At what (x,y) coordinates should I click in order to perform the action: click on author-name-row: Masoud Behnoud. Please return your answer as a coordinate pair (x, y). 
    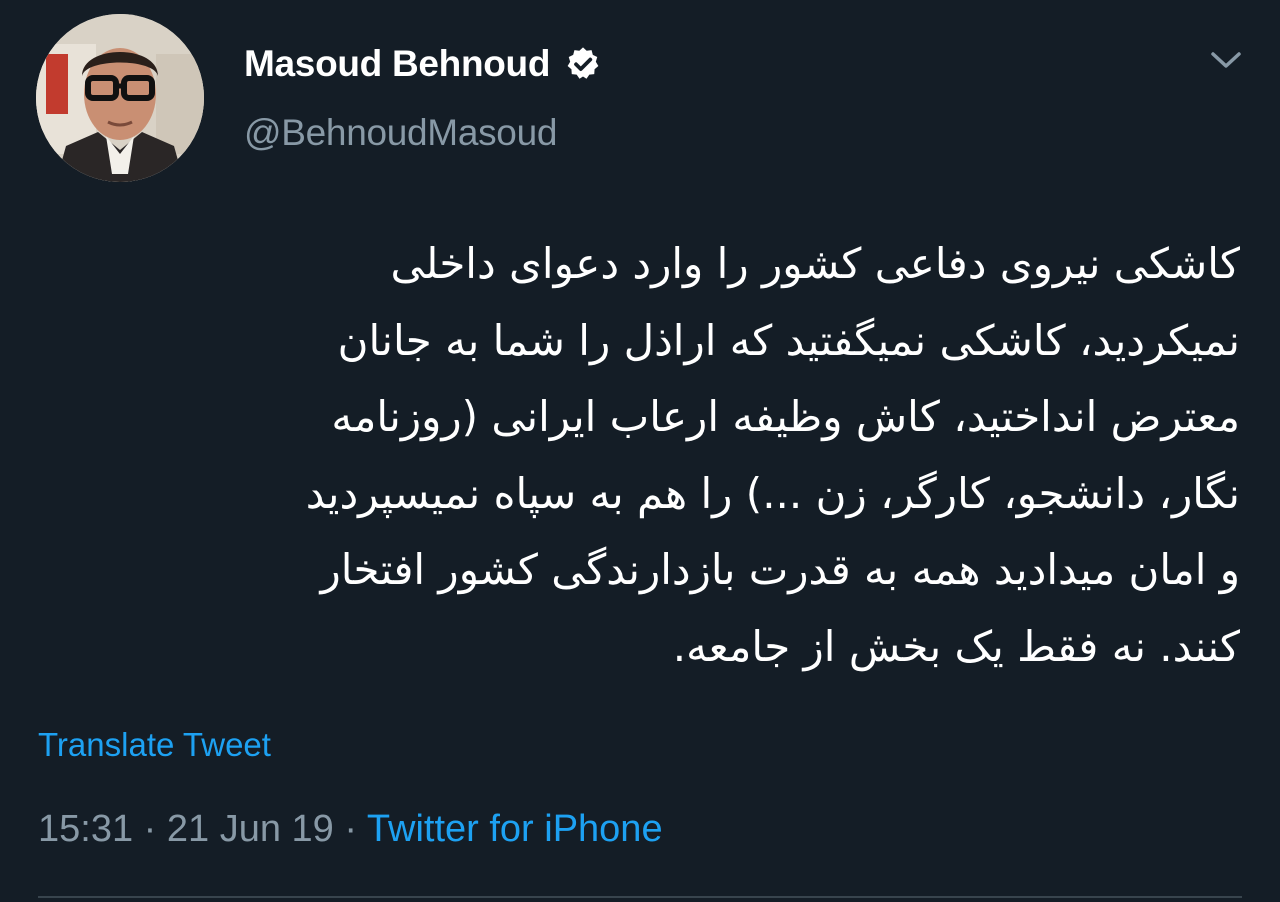
    Looking at the image, I should click on (423, 64).